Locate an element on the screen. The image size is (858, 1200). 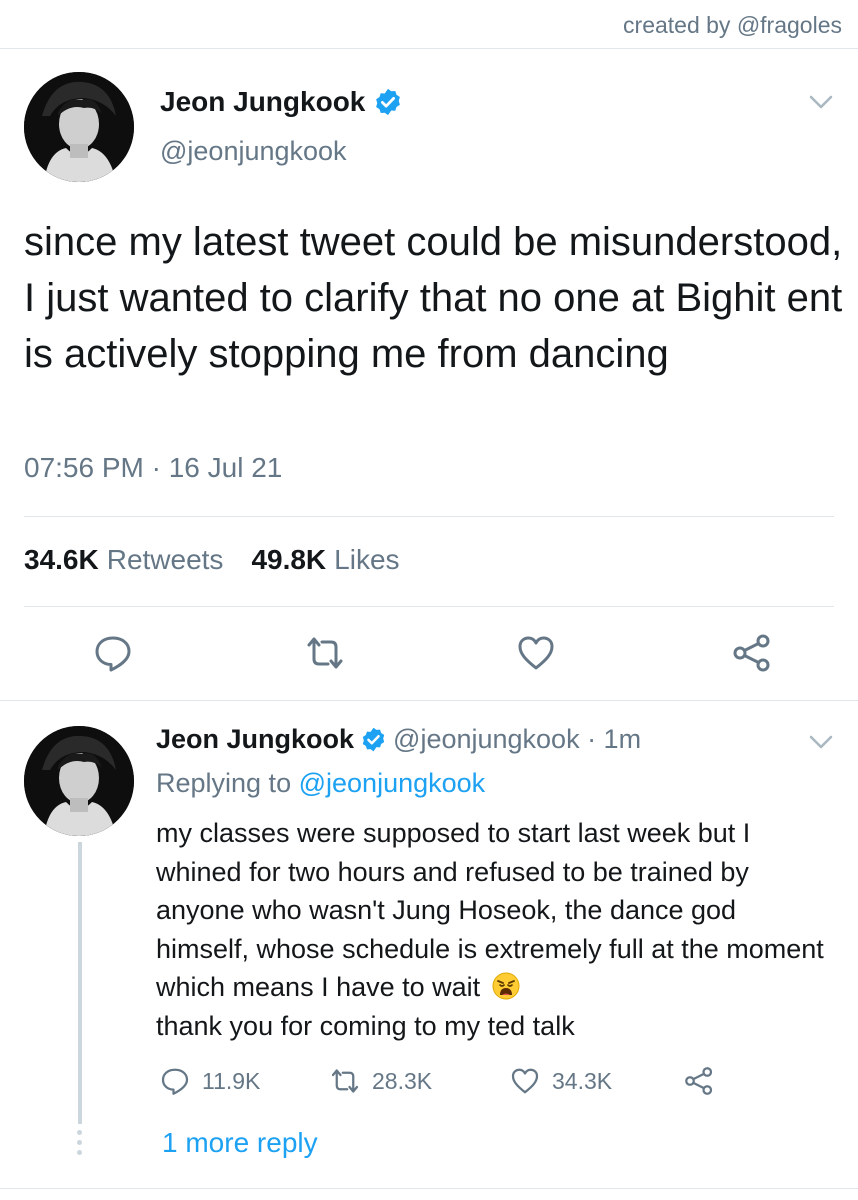
replying-to: Replying to @jeonjungkook is located at coordinates (320, 783).